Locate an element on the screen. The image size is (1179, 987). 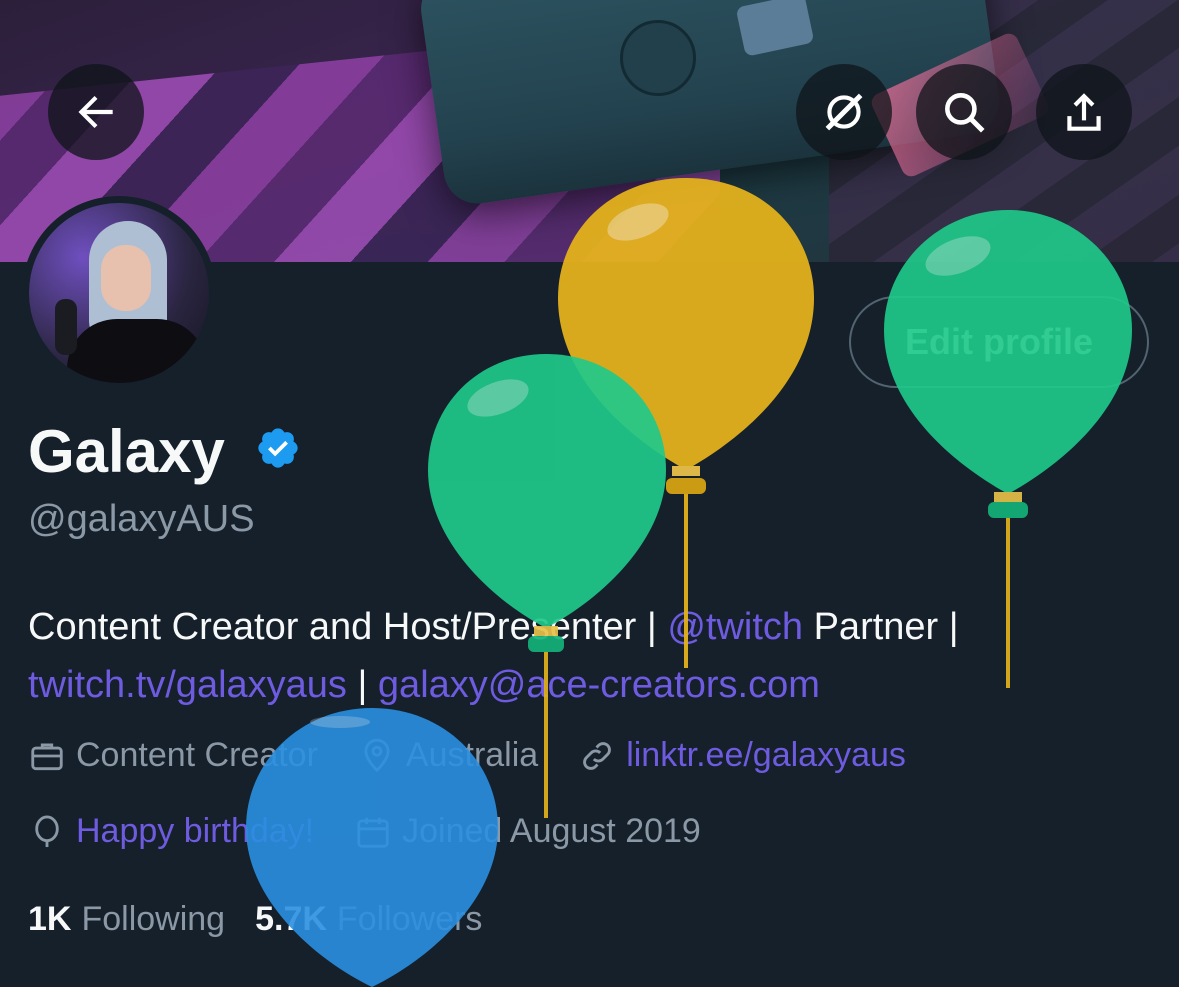
avatar is located at coordinates (119, 293).